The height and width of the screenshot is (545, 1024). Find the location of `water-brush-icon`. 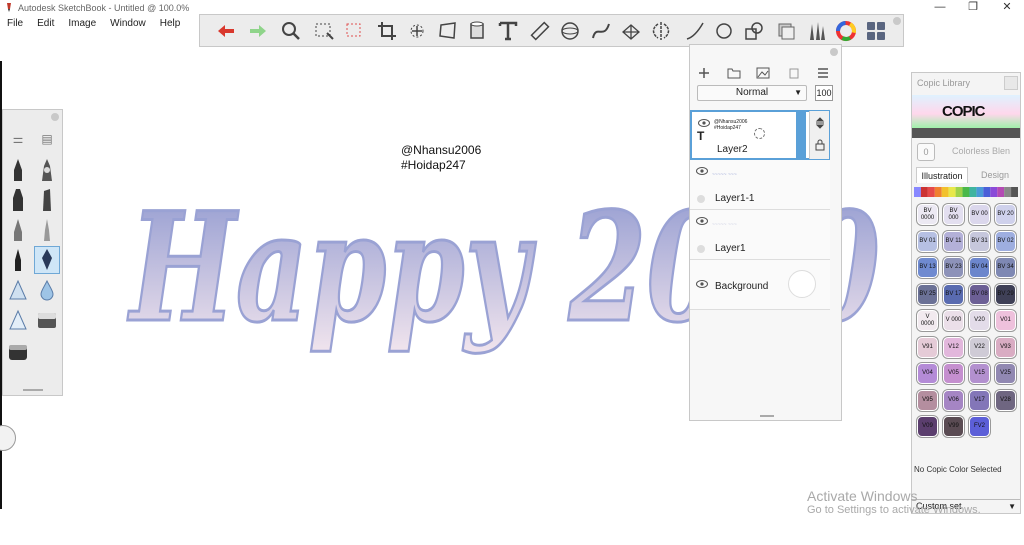

water-brush-icon is located at coordinates (47, 290).